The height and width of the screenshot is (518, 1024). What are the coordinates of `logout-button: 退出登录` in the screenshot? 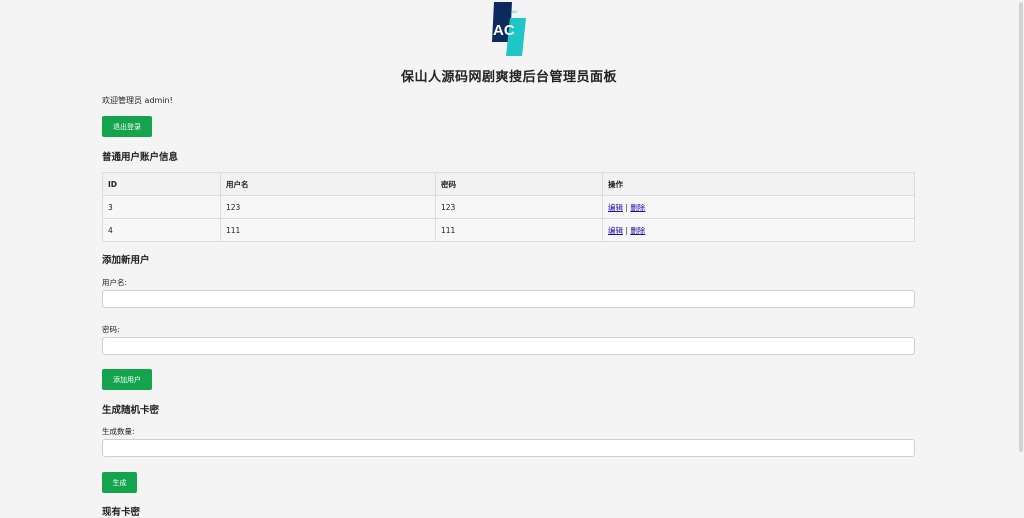 It's located at (127, 126).